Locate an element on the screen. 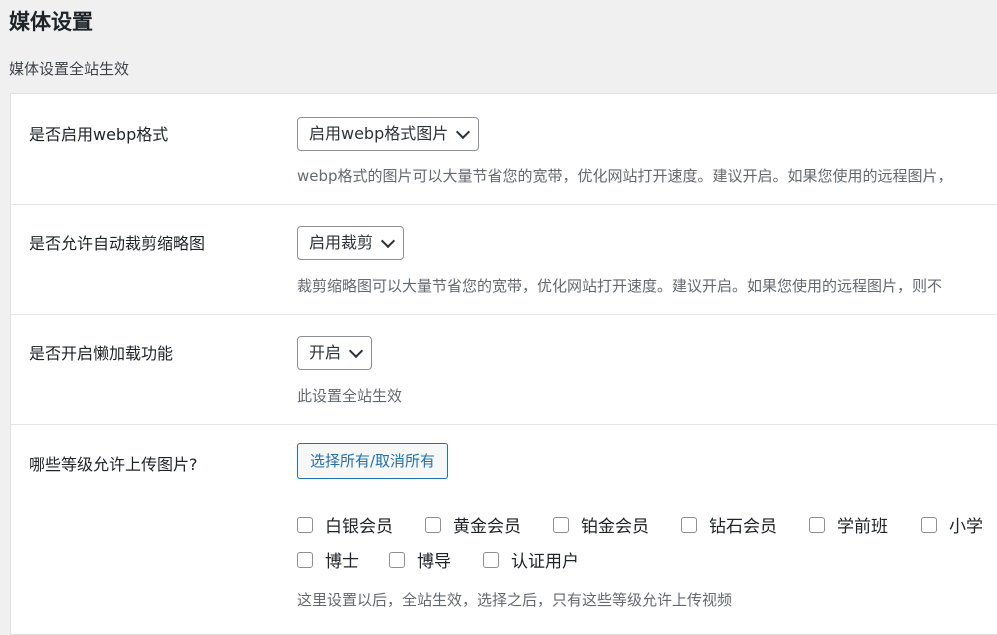 The height and width of the screenshot is (635, 997). level-option-label: 小学 is located at coordinates (966, 527).